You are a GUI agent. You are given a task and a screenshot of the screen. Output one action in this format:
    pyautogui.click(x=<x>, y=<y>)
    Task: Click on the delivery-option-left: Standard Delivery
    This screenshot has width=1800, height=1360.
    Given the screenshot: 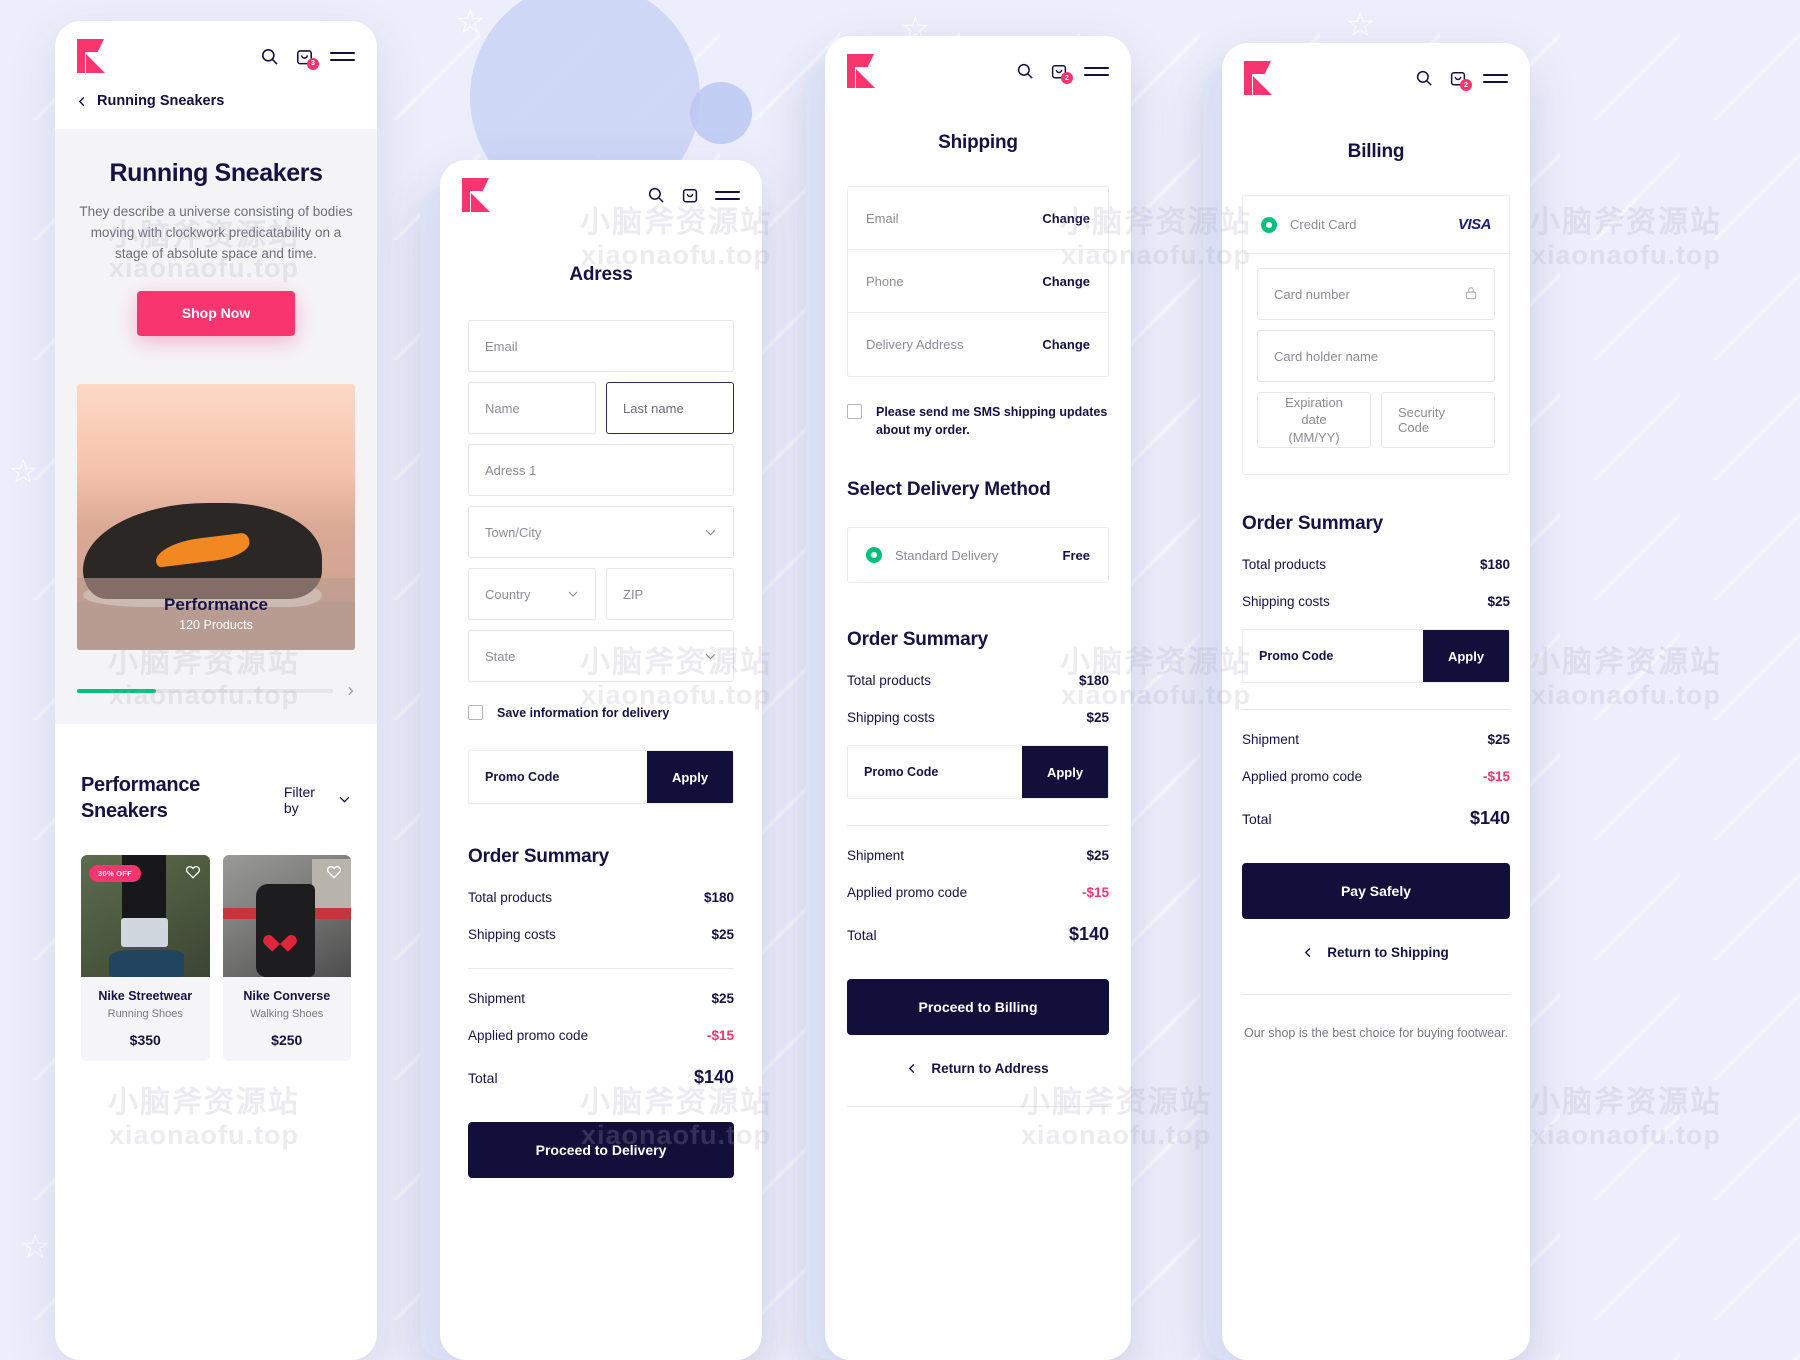 What is the action you would take?
    pyautogui.click(x=932, y=555)
    